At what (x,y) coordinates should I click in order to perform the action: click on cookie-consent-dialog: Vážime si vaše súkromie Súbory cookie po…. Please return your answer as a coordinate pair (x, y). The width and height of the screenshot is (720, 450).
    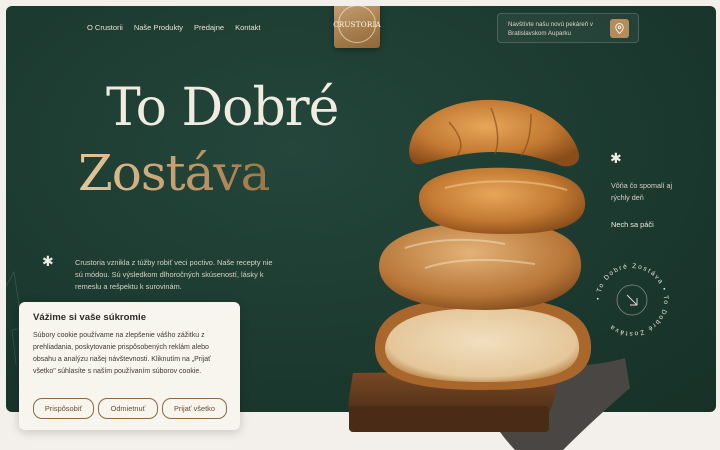
    Looking at the image, I should click on (129, 366).